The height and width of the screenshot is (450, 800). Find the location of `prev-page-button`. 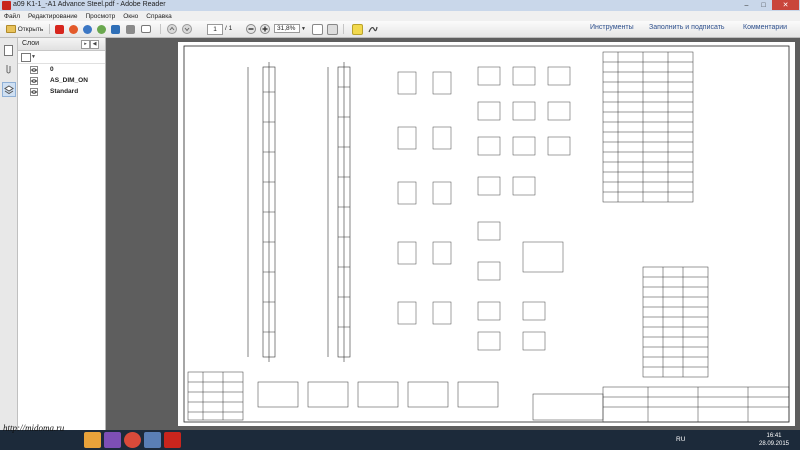

prev-page-button is located at coordinates (172, 29).